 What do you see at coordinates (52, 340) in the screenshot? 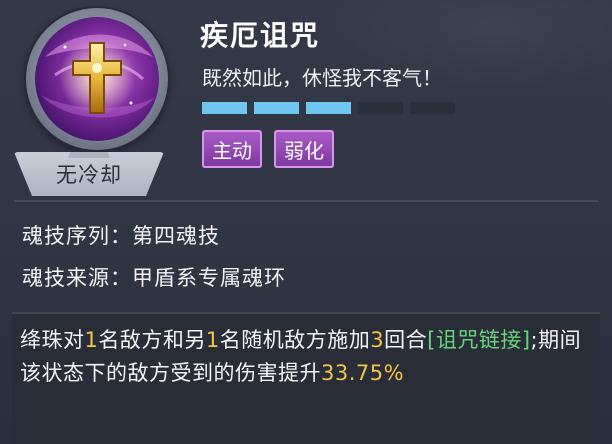
I see `desc-text: 绛珠对` at bounding box center [52, 340].